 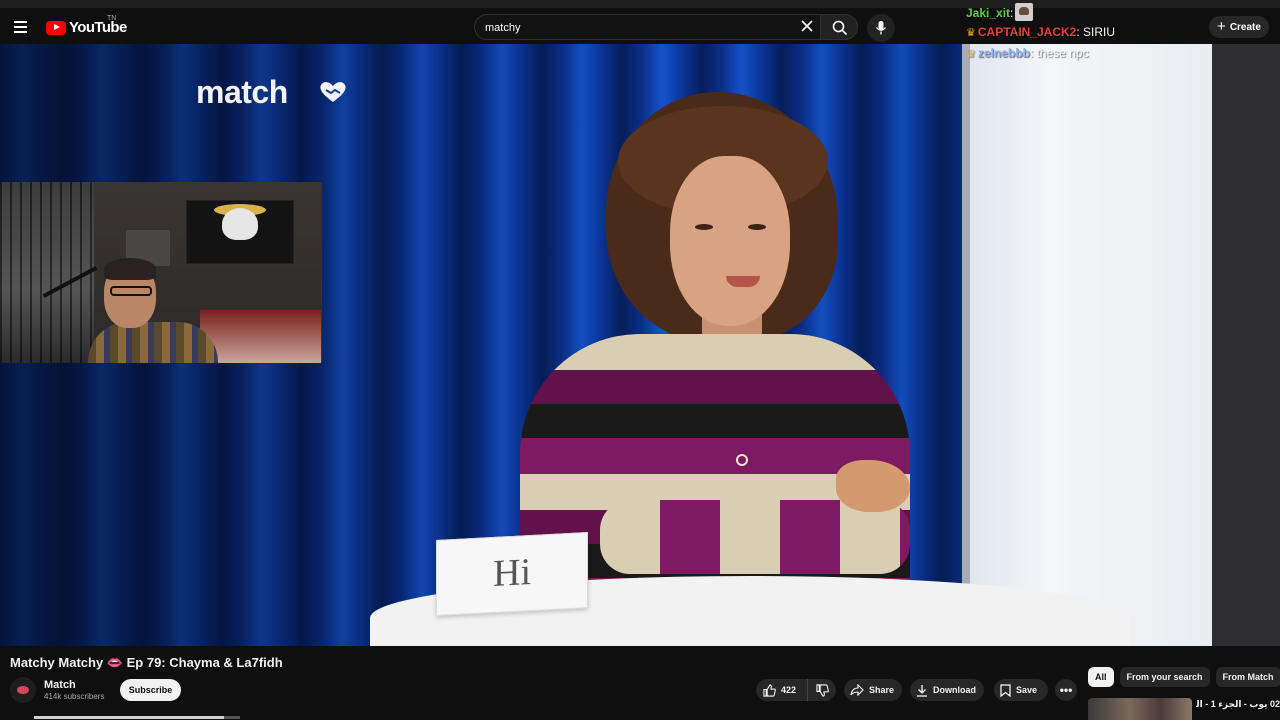 I want to click on sun-pendant, so click(x=742, y=460).